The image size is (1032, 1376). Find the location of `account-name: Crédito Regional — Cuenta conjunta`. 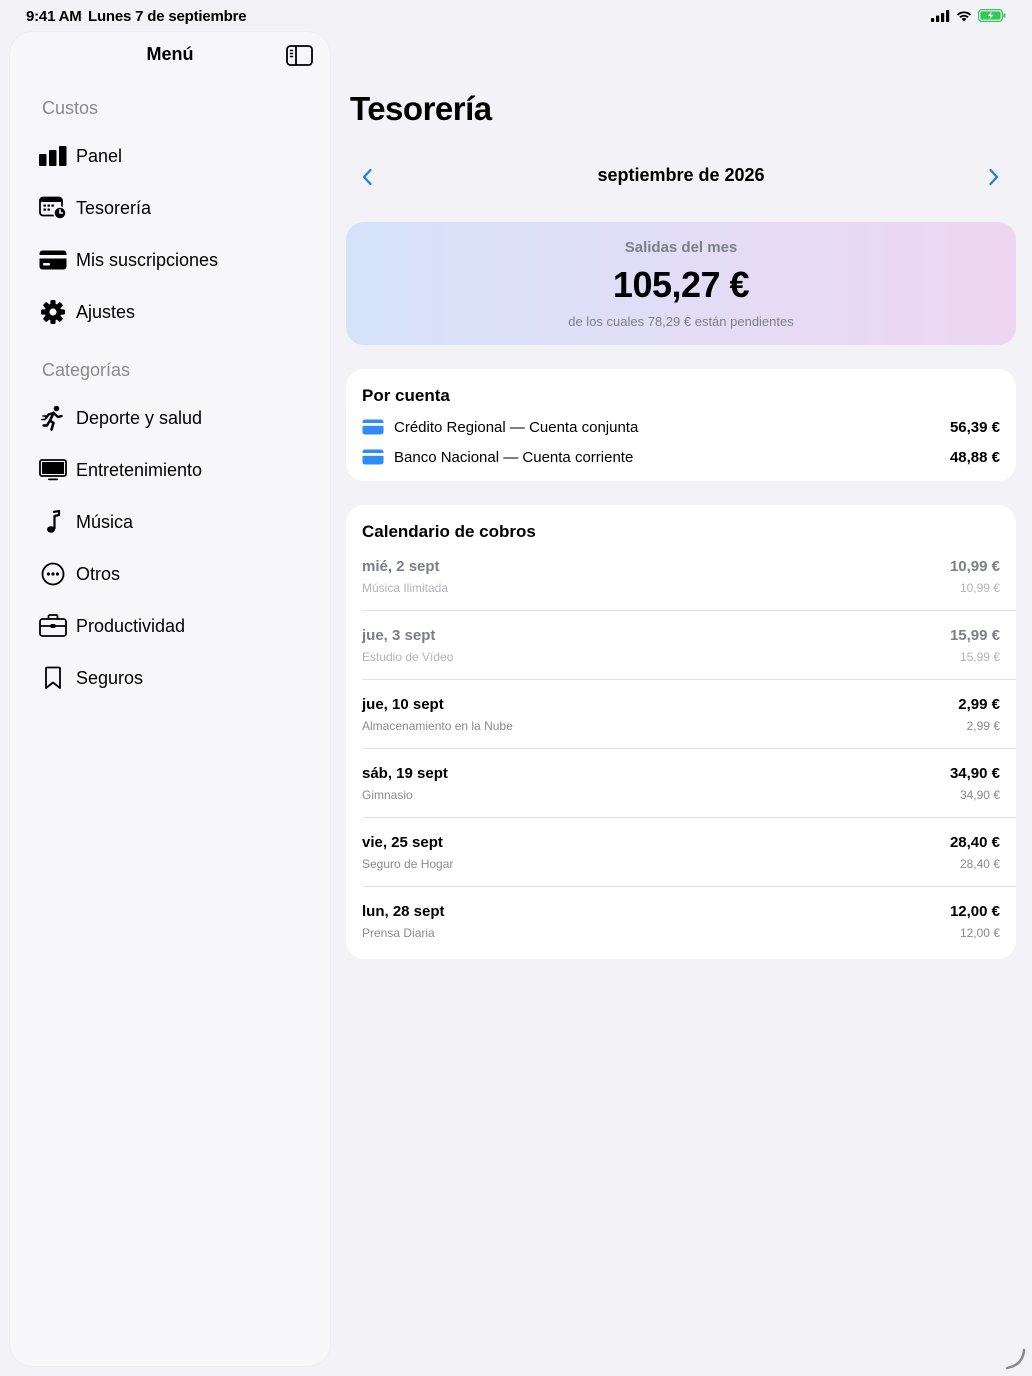

account-name: Crédito Regional — Cuenta conjunta is located at coordinates (516, 427).